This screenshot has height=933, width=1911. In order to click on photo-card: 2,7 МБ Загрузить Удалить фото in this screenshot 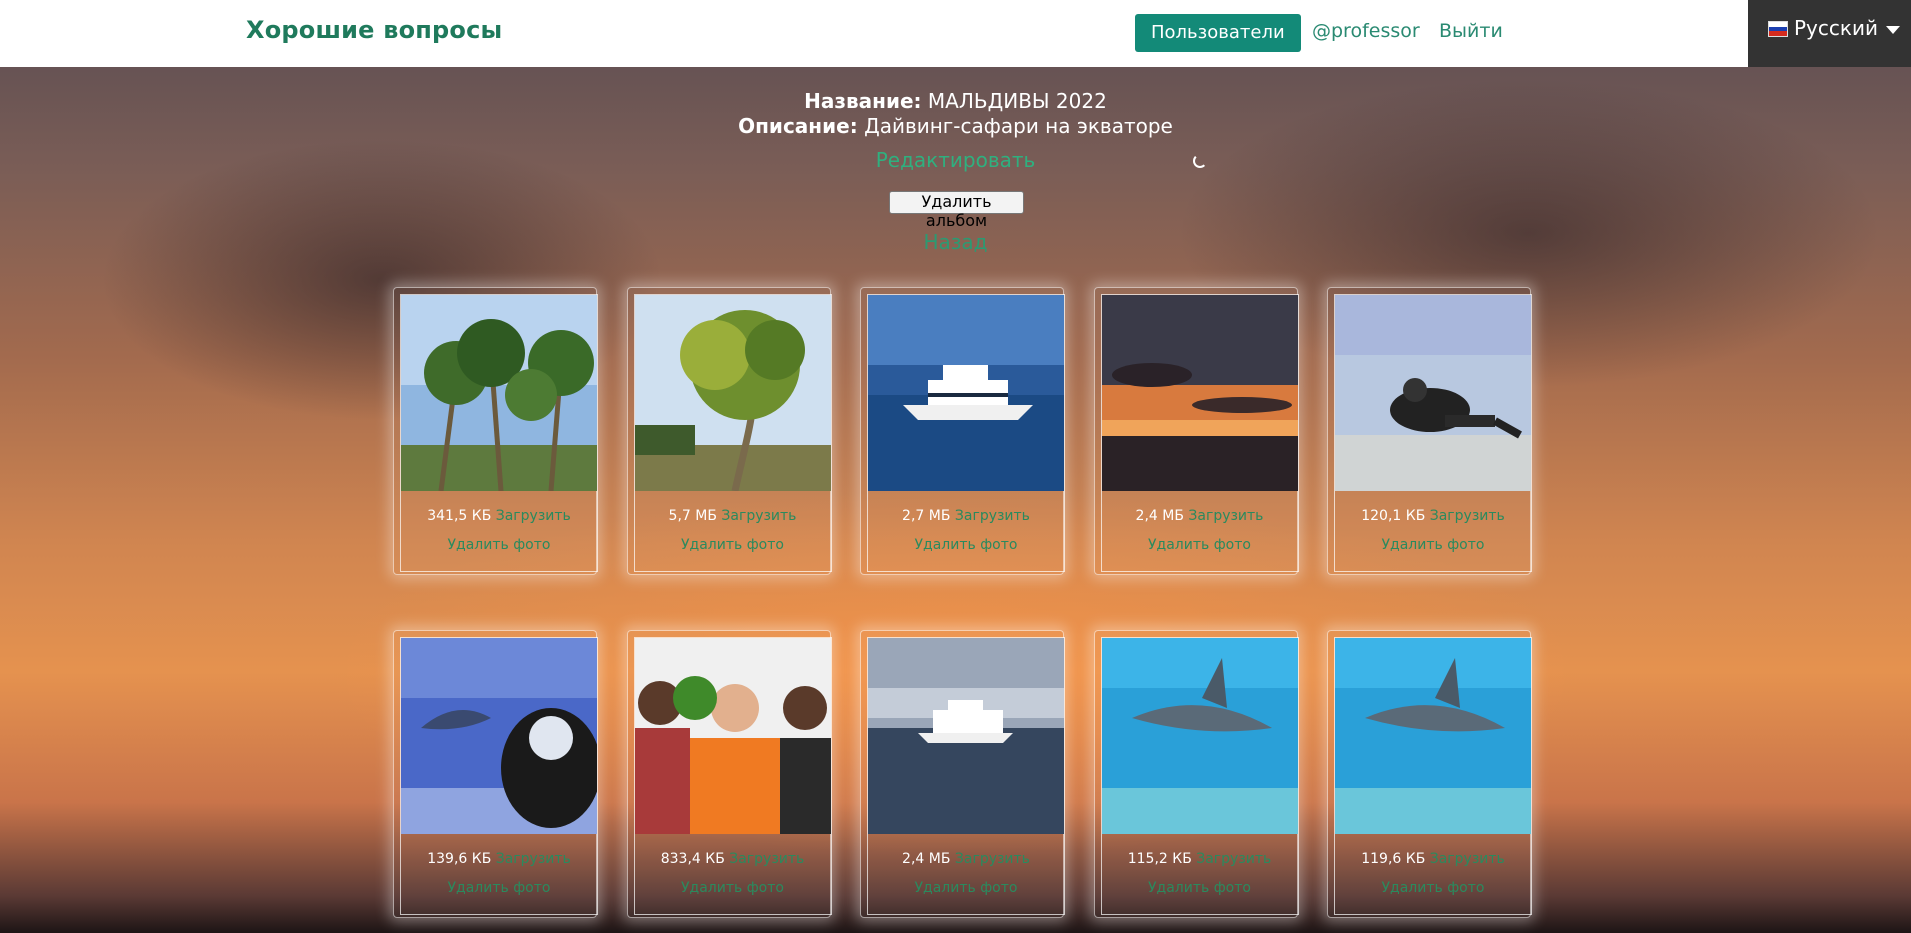, I will do `click(962, 431)`.